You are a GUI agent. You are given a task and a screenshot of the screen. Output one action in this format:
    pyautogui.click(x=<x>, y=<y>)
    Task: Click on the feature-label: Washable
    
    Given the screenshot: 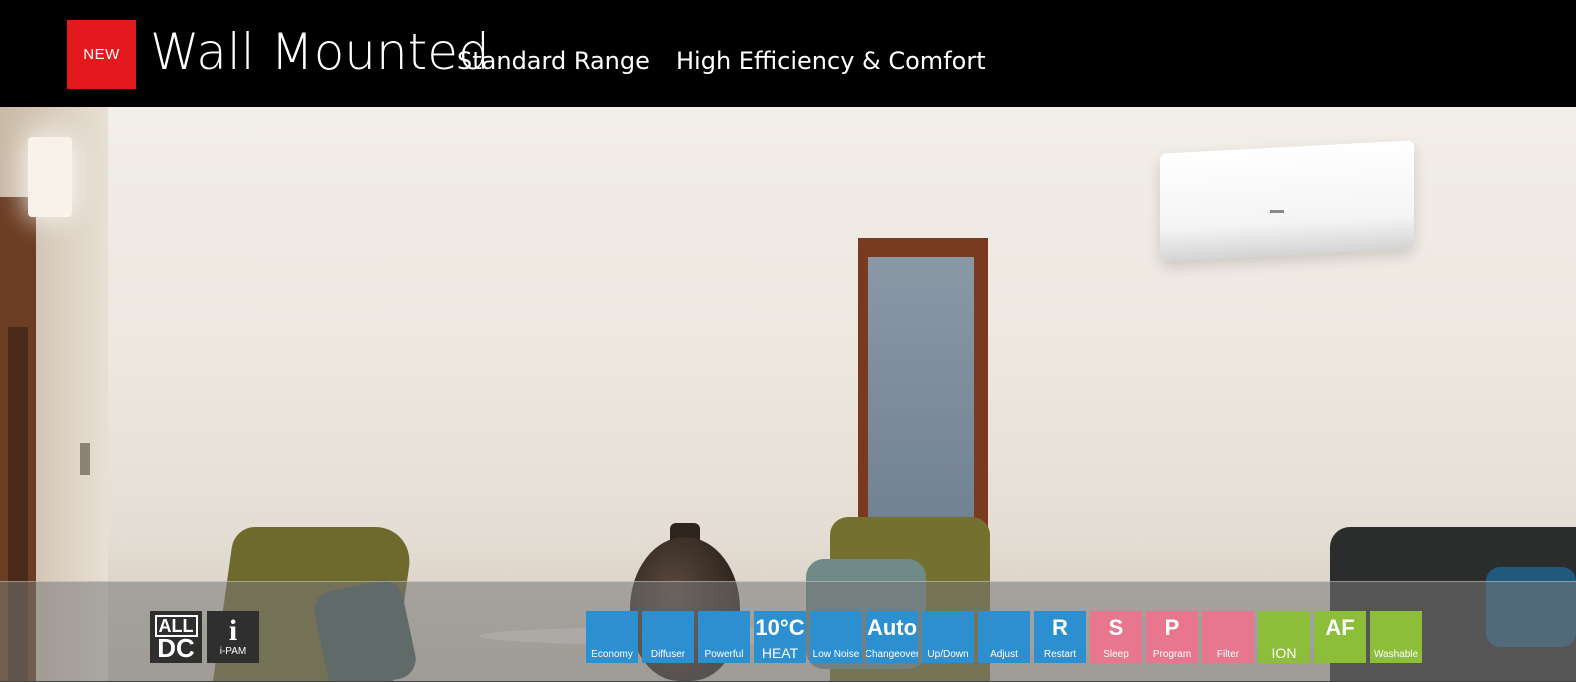 What is the action you would take?
    pyautogui.click(x=1396, y=654)
    